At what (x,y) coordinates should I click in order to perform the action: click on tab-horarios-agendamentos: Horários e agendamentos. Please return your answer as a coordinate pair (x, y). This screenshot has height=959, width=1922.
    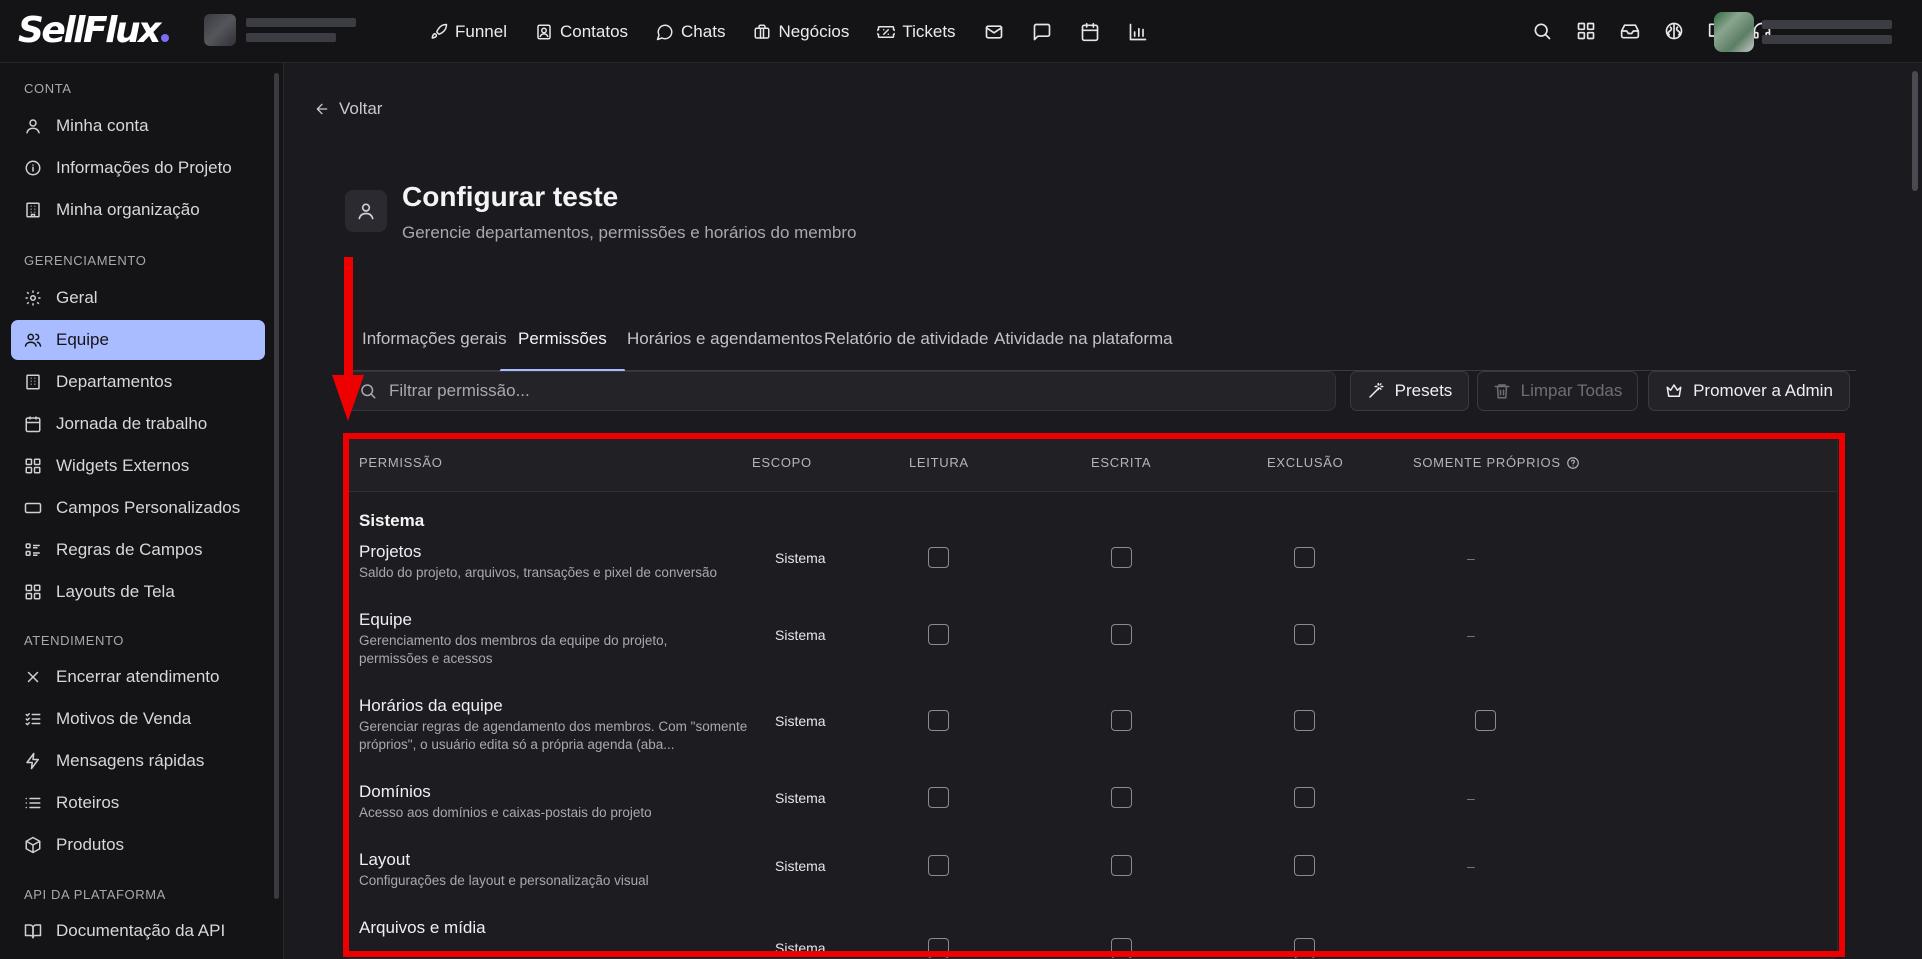
    Looking at the image, I should click on (725, 348).